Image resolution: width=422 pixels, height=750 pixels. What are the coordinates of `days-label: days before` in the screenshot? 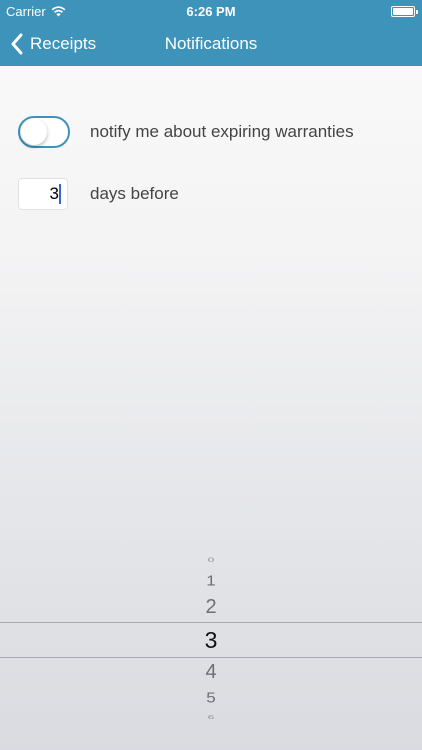 It's located at (134, 193).